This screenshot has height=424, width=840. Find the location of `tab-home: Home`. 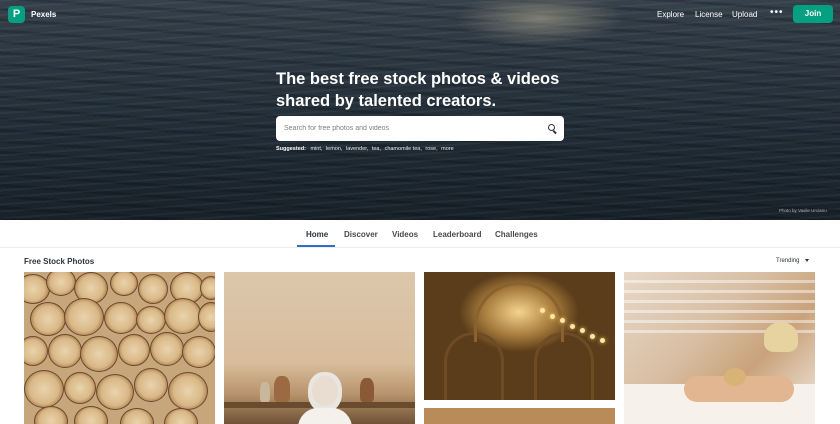

tab-home: Home is located at coordinates (317, 234).